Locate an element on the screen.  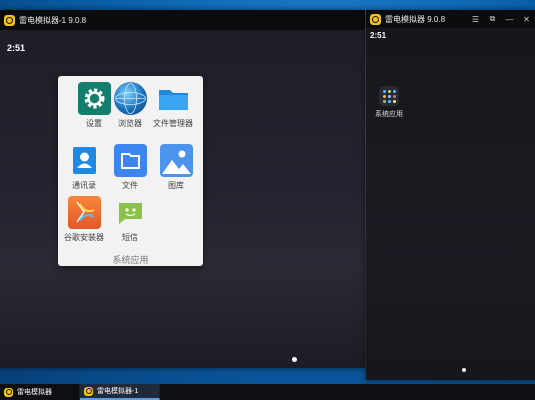
app-folder-popup: 设置 浏览器 文件管理器 通讯录 文件 图库 谷歌安装器 短信 系统应用 is located at coordinates (130, 171).